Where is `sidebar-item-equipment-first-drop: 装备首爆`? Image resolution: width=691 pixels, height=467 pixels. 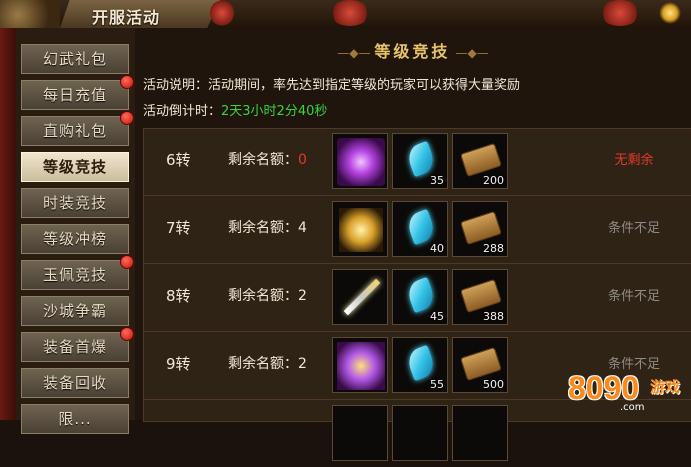 sidebar-item-equipment-first-drop: 装备首爆 is located at coordinates (77, 344).